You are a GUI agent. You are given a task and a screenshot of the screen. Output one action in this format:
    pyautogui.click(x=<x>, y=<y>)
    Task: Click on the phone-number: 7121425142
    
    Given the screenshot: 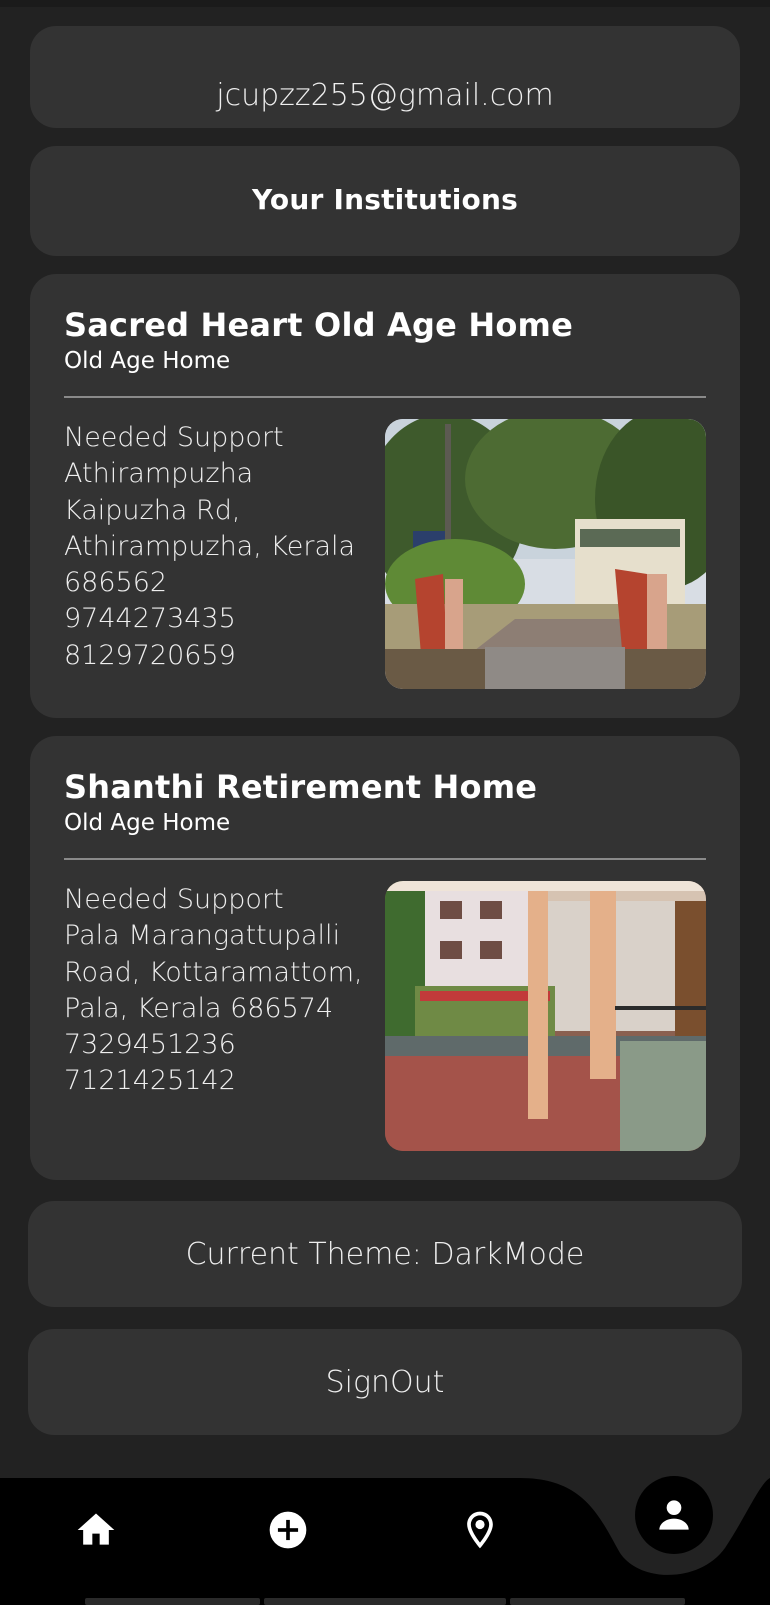 What is the action you would take?
    pyautogui.click(x=150, y=1081)
    